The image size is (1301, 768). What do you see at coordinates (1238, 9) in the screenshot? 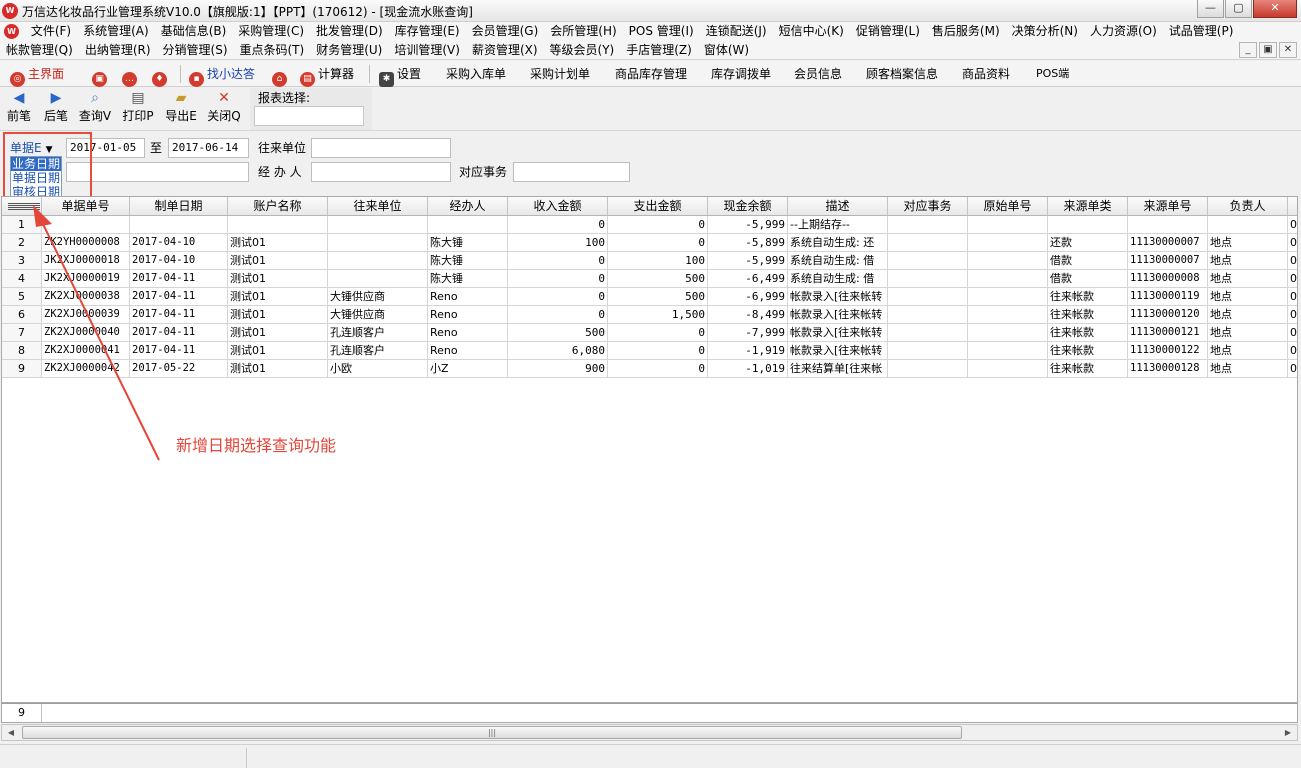
I see `maximize-button: ▢` at bounding box center [1238, 9].